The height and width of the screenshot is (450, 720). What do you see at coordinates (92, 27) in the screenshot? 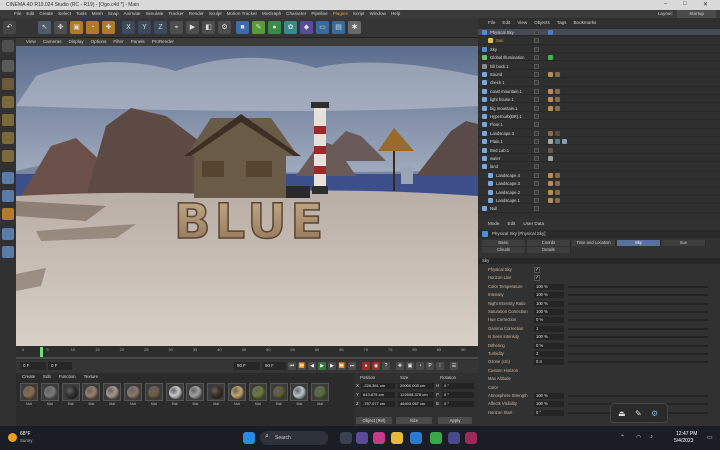
I see `rotate-icon: ◔` at bounding box center [92, 27].